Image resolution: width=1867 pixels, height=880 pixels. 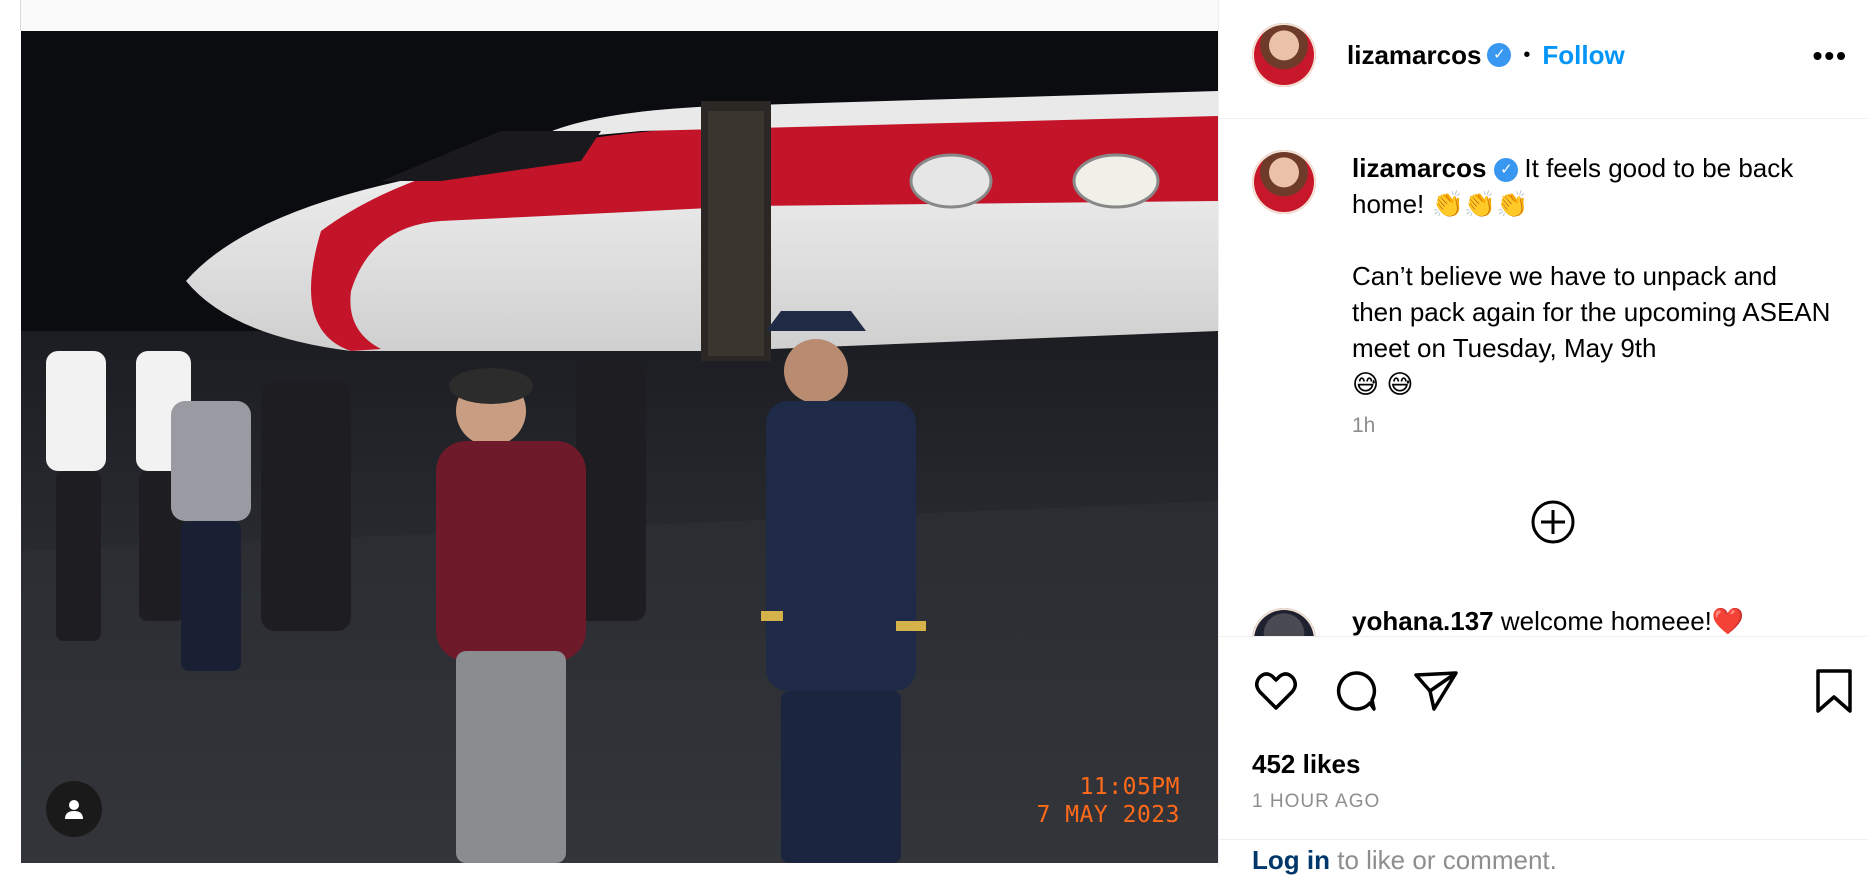 What do you see at coordinates (1423, 621) in the screenshot?
I see `commenter-username: yohana.137` at bounding box center [1423, 621].